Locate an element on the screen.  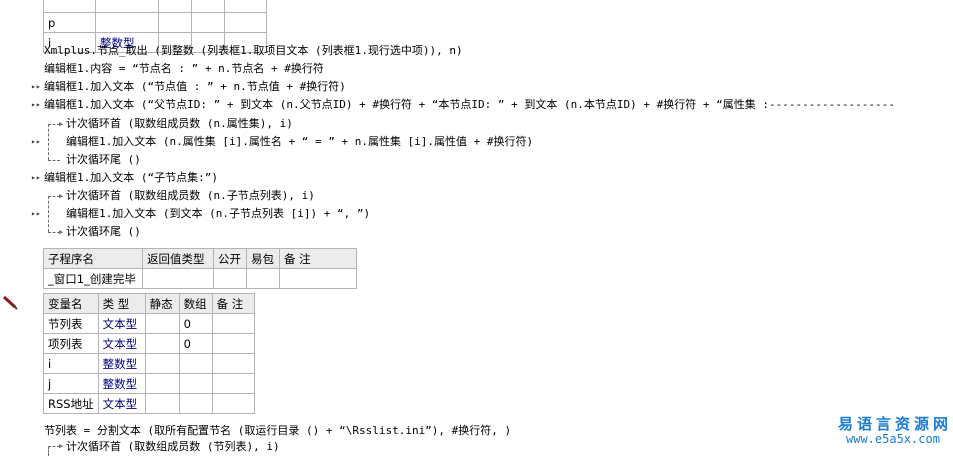
header-cell: 易包 is located at coordinates (263, 258).